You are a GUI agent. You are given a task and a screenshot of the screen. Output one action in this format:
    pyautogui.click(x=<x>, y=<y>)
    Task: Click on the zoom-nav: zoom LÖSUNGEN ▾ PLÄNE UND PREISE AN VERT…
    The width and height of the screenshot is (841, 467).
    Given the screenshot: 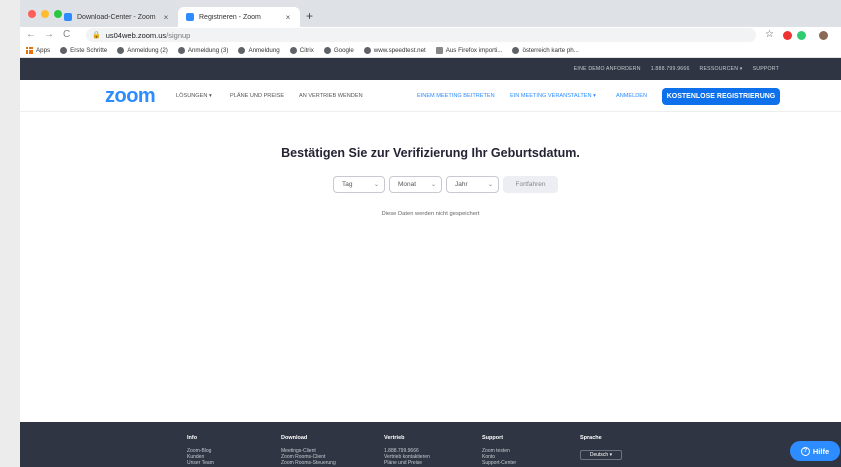 What is the action you would take?
    pyautogui.click(x=430, y=96)
    